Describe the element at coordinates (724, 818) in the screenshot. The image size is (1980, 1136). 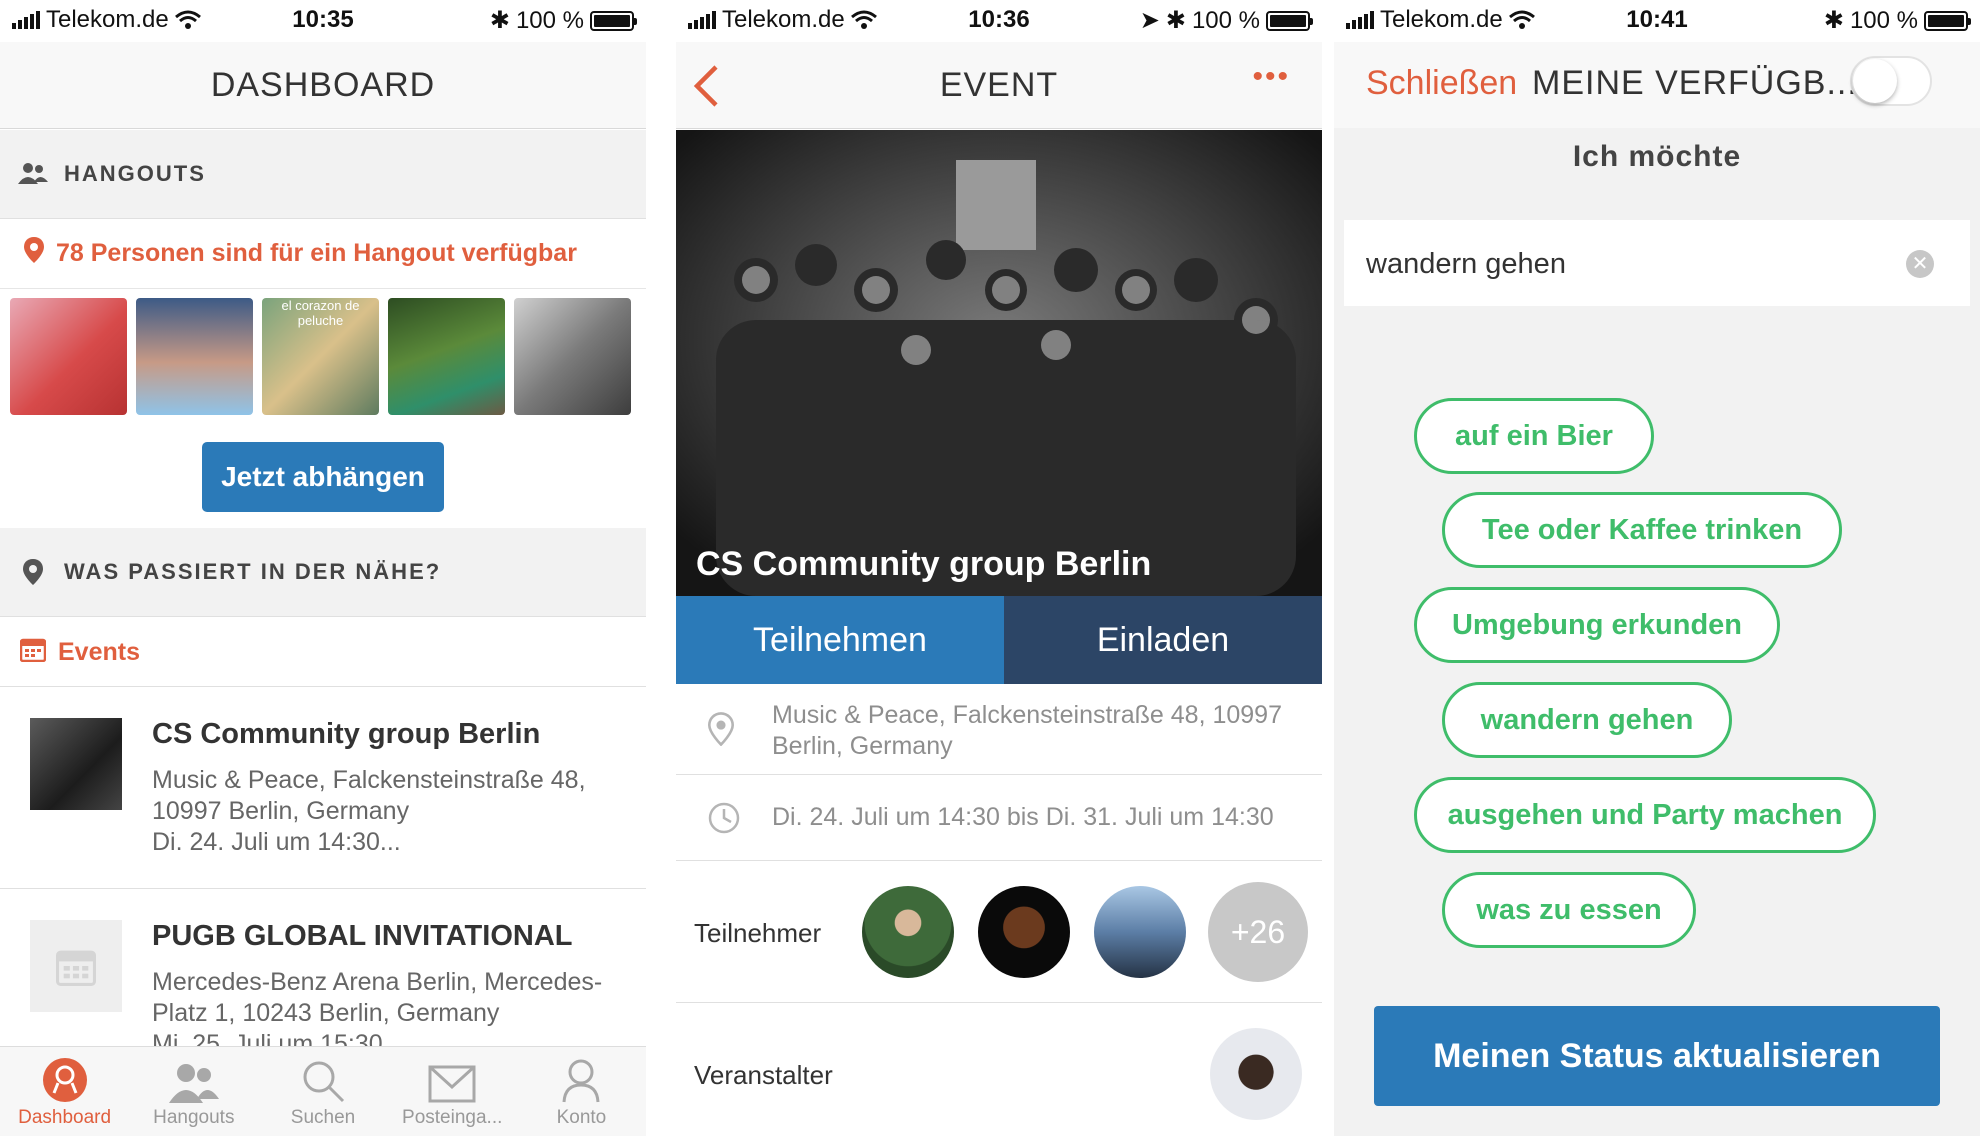
I see `clock-icon` at that location.